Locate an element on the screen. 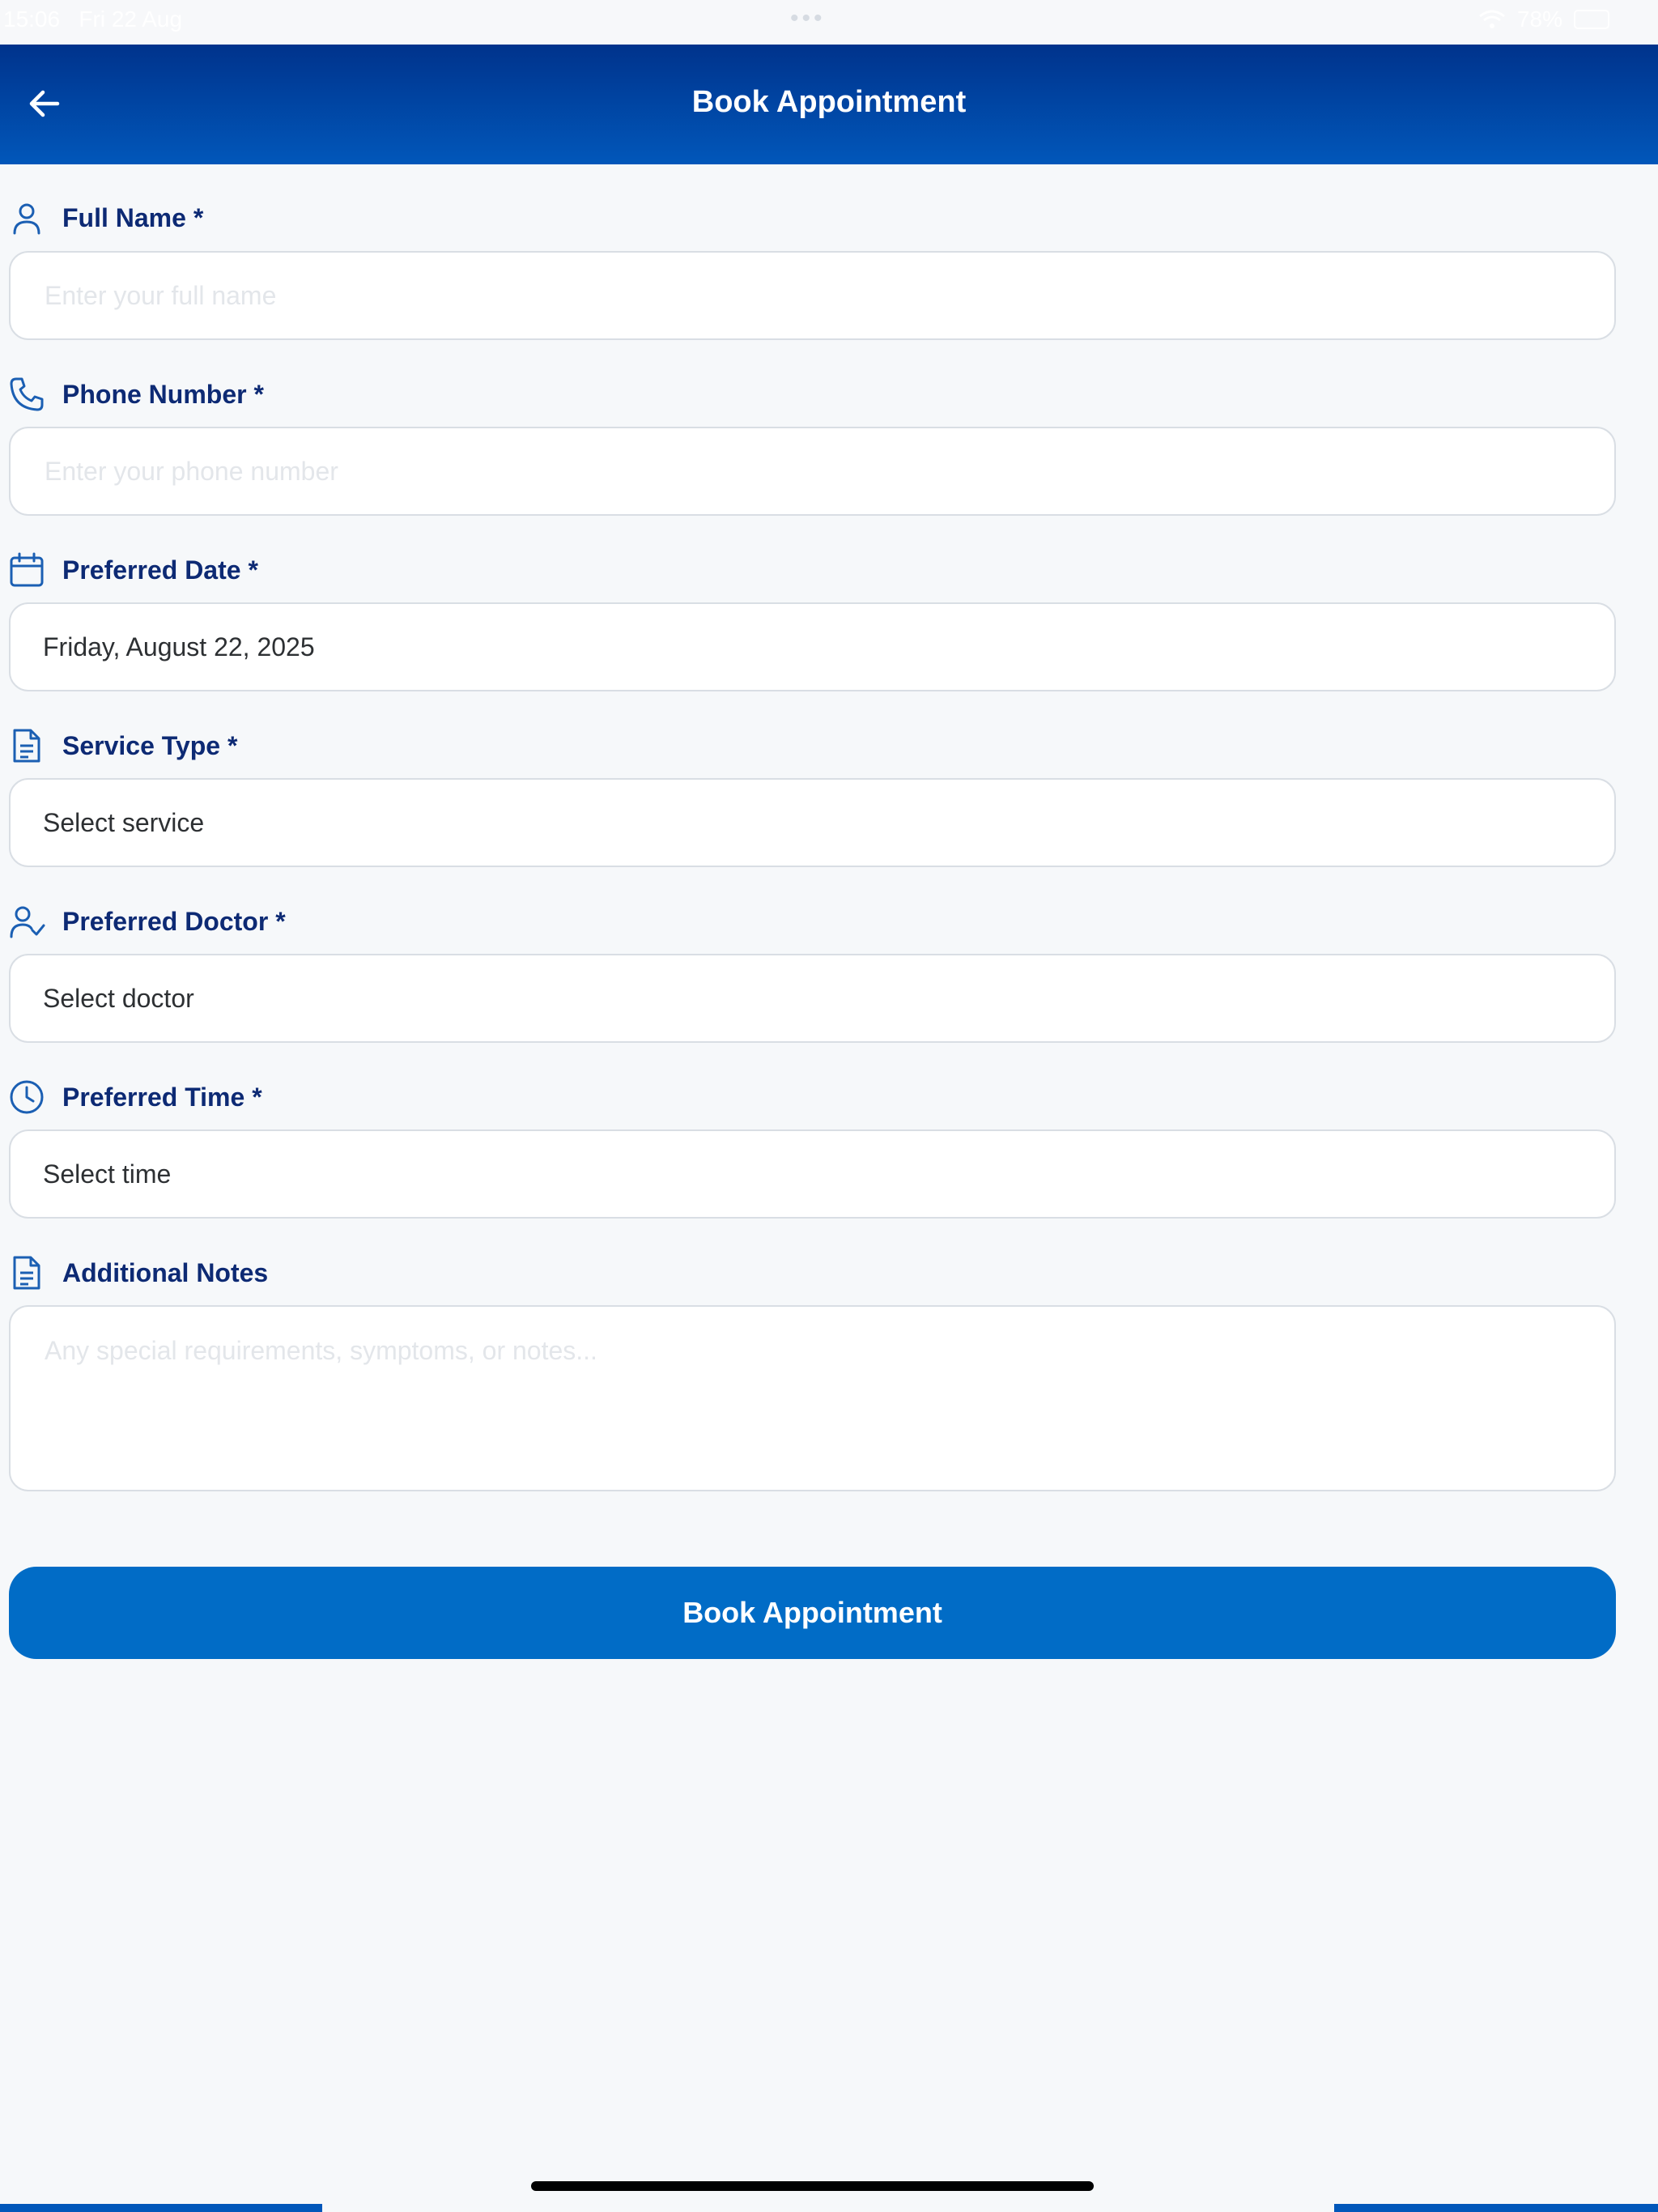 The width and height of the screenshot is (1658, 2212). date-label: Preferred Date * is located at coordinates (133, 570).